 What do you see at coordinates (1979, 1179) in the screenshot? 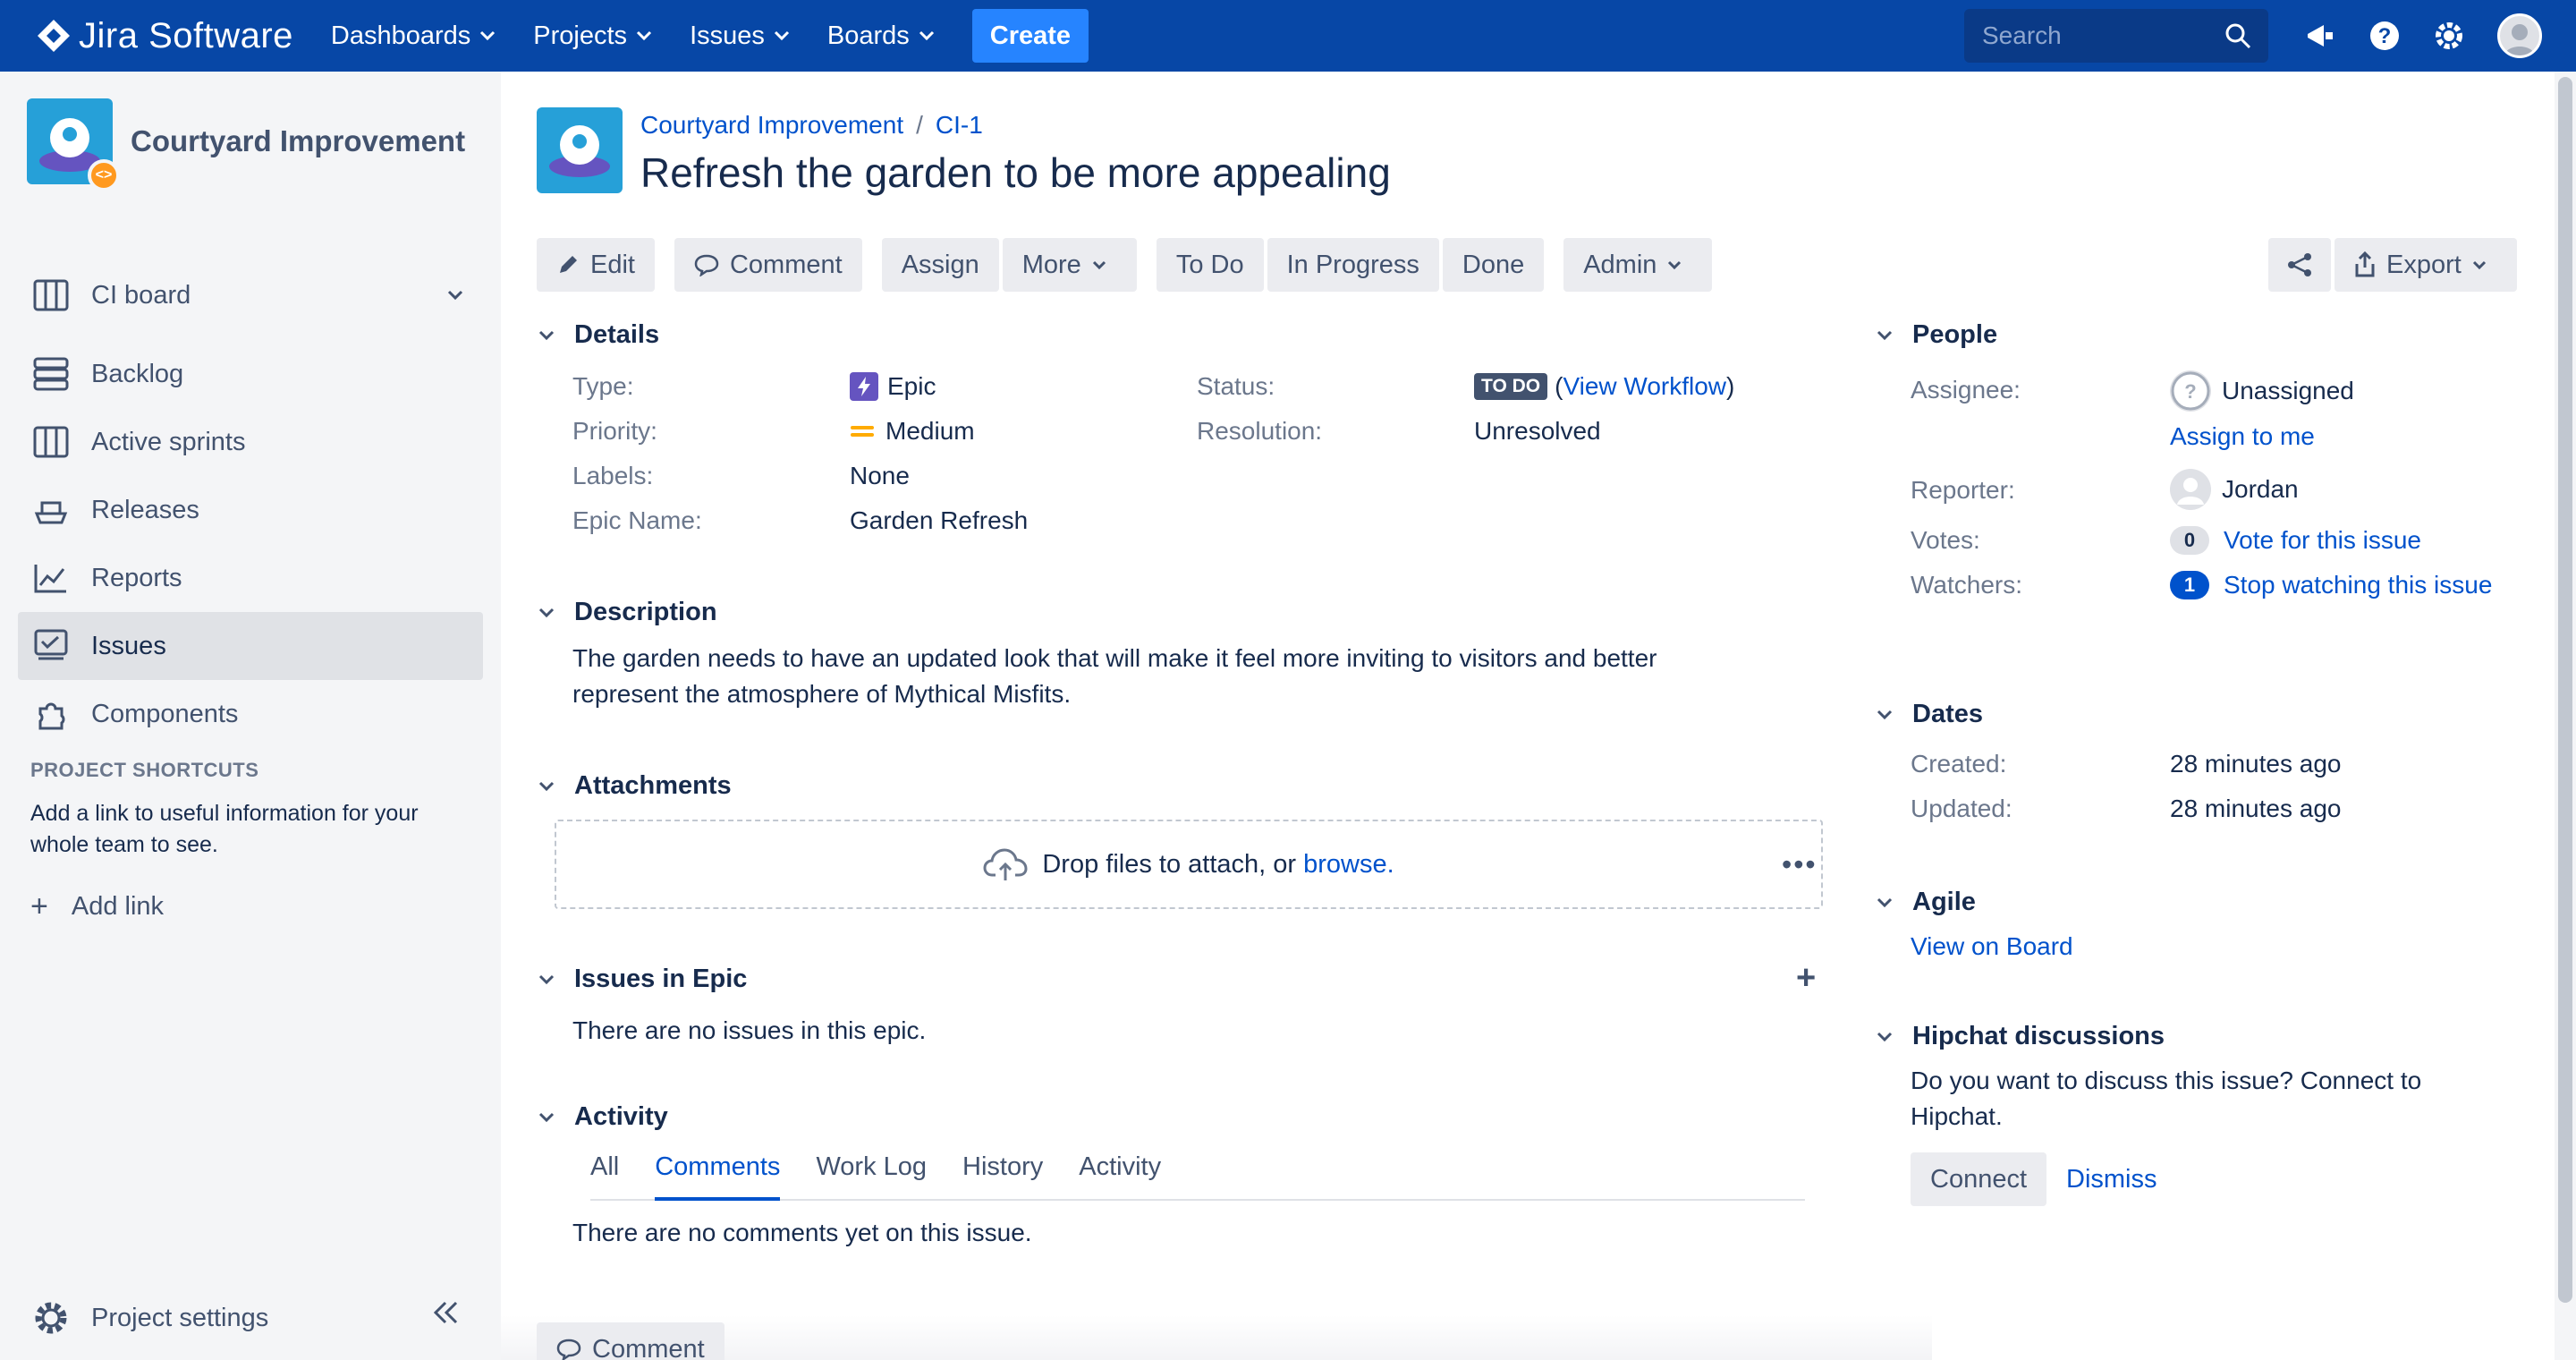
I see `connect-button: Connect` at bounding box center [1979, 1179].